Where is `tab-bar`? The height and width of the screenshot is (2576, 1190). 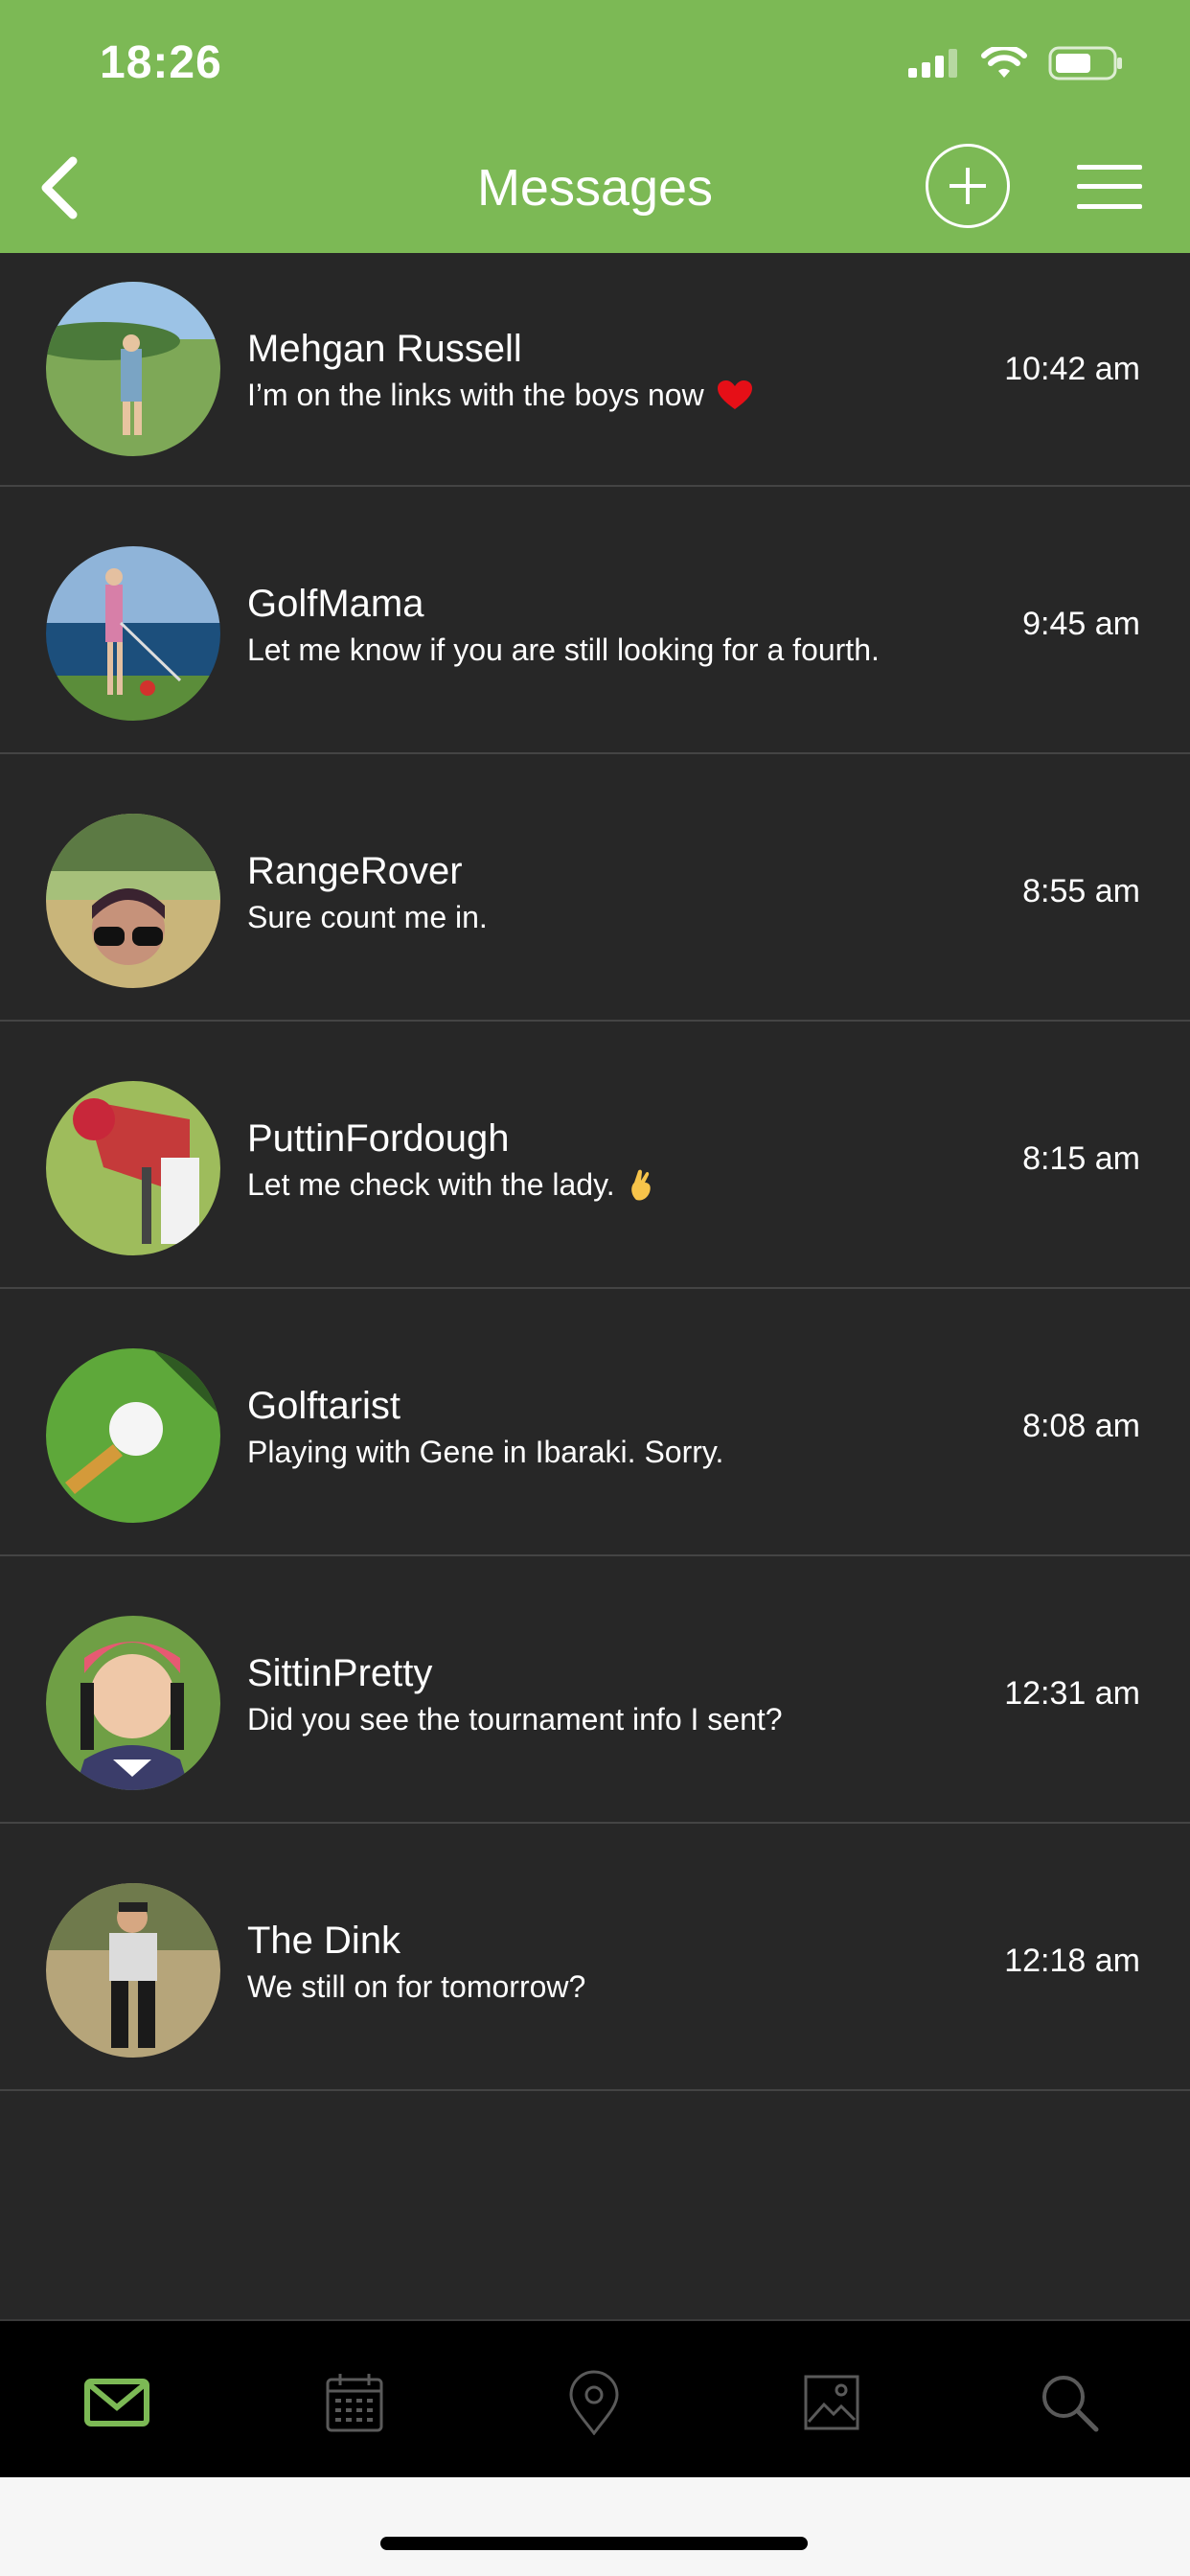
tab-bar is located at coordinates (595, 2398).